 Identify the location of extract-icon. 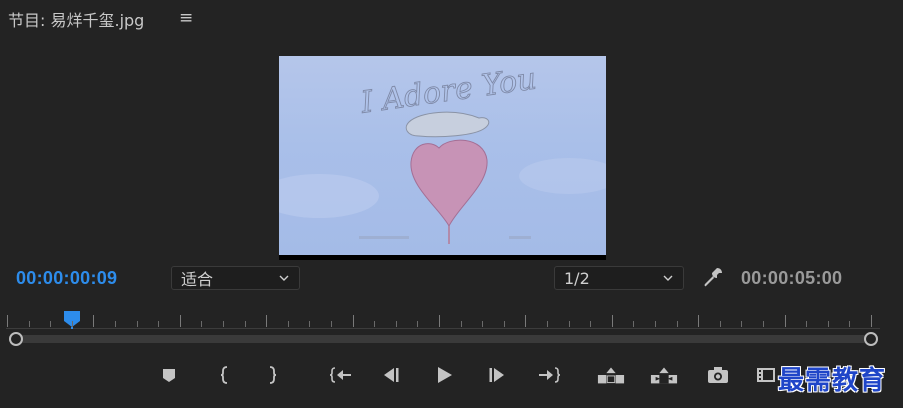
(664, 375).